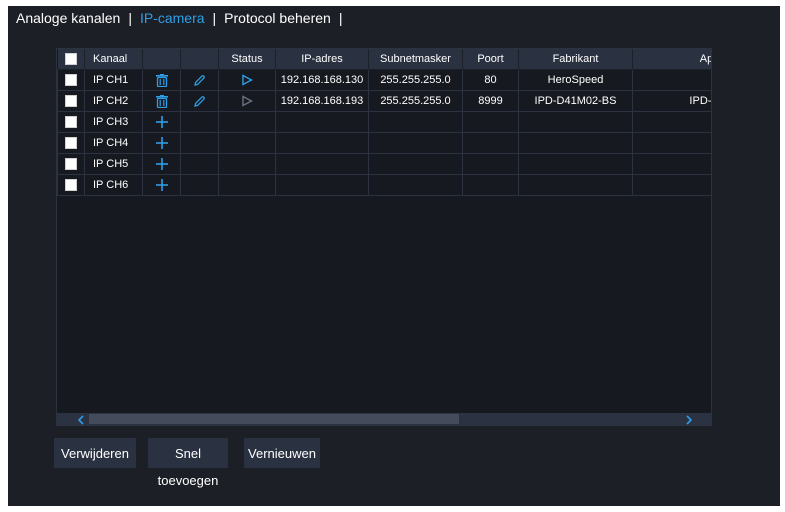 The image size is (785, 512). What do you see at coordinates (322, 101) in the screenshot?
I see `ip-address-cell: 192.168.168.193` at bounding box center [322, 101].